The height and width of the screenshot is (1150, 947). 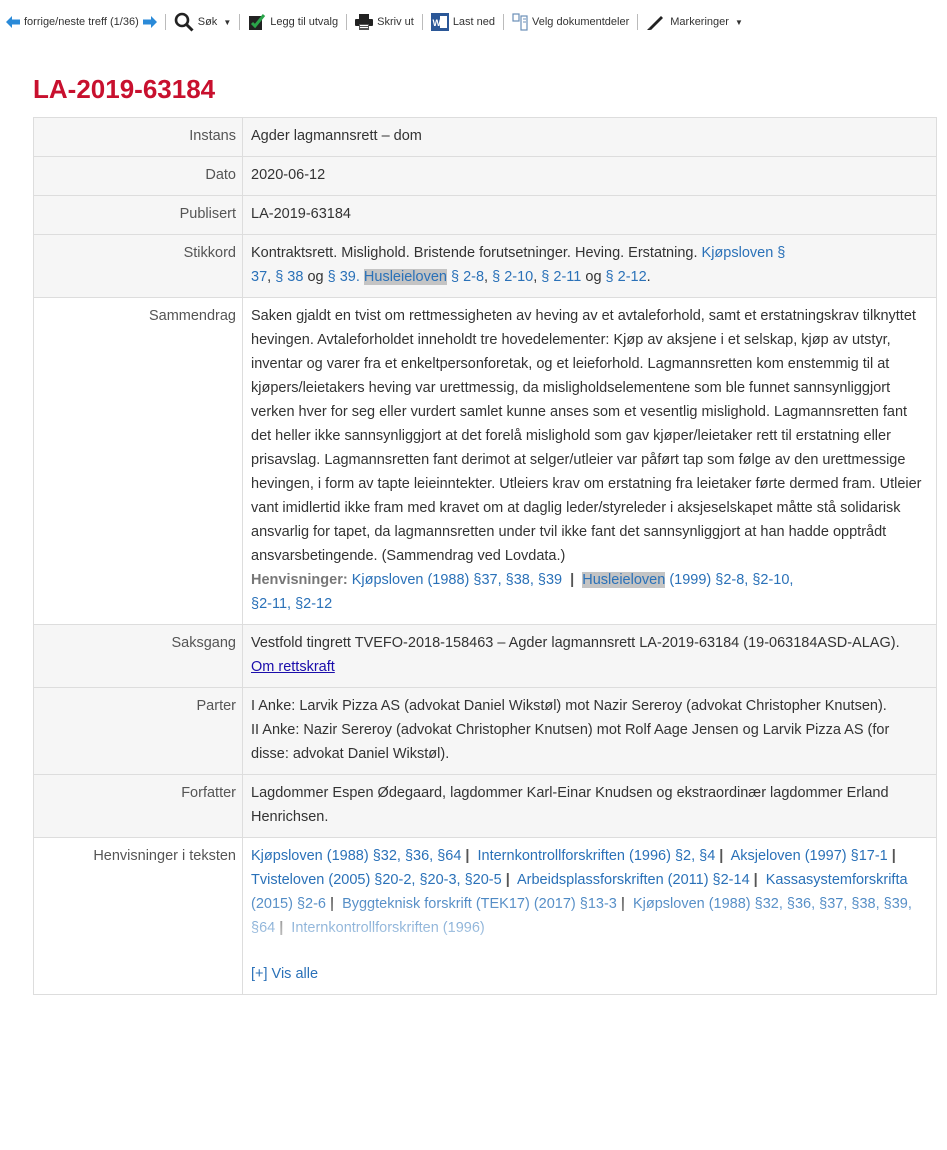 I want to click on ref-kjopsloven: Kjøpsloven (1988) §37, §38, §39, so click(x=457, y=580).